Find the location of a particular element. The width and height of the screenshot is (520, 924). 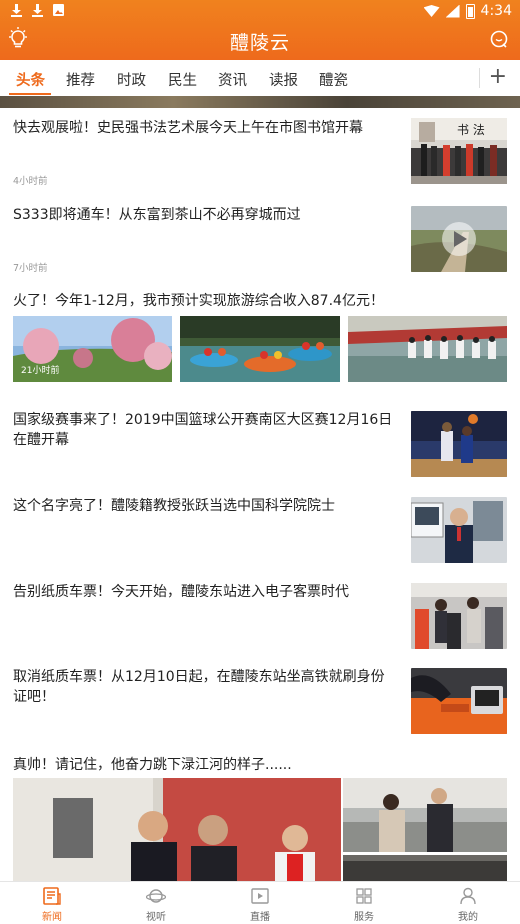

news-icon is located at coordinates (52, 896).